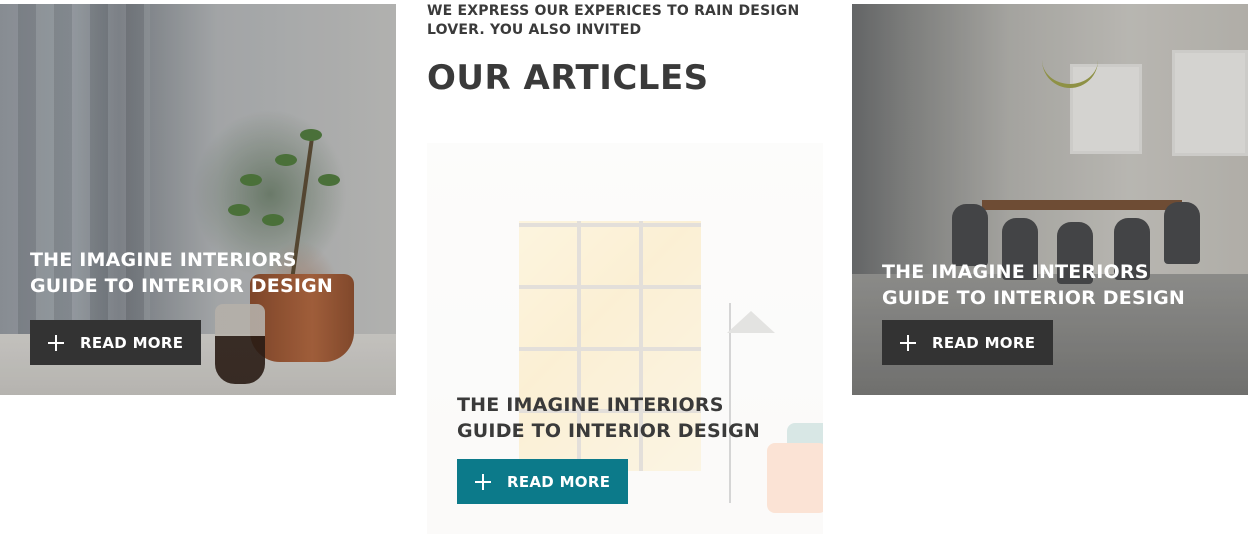  Describe the element at coordinates (568, 78) in the screenshot. I see `section-heading: OUR ARTICLES` at that location.